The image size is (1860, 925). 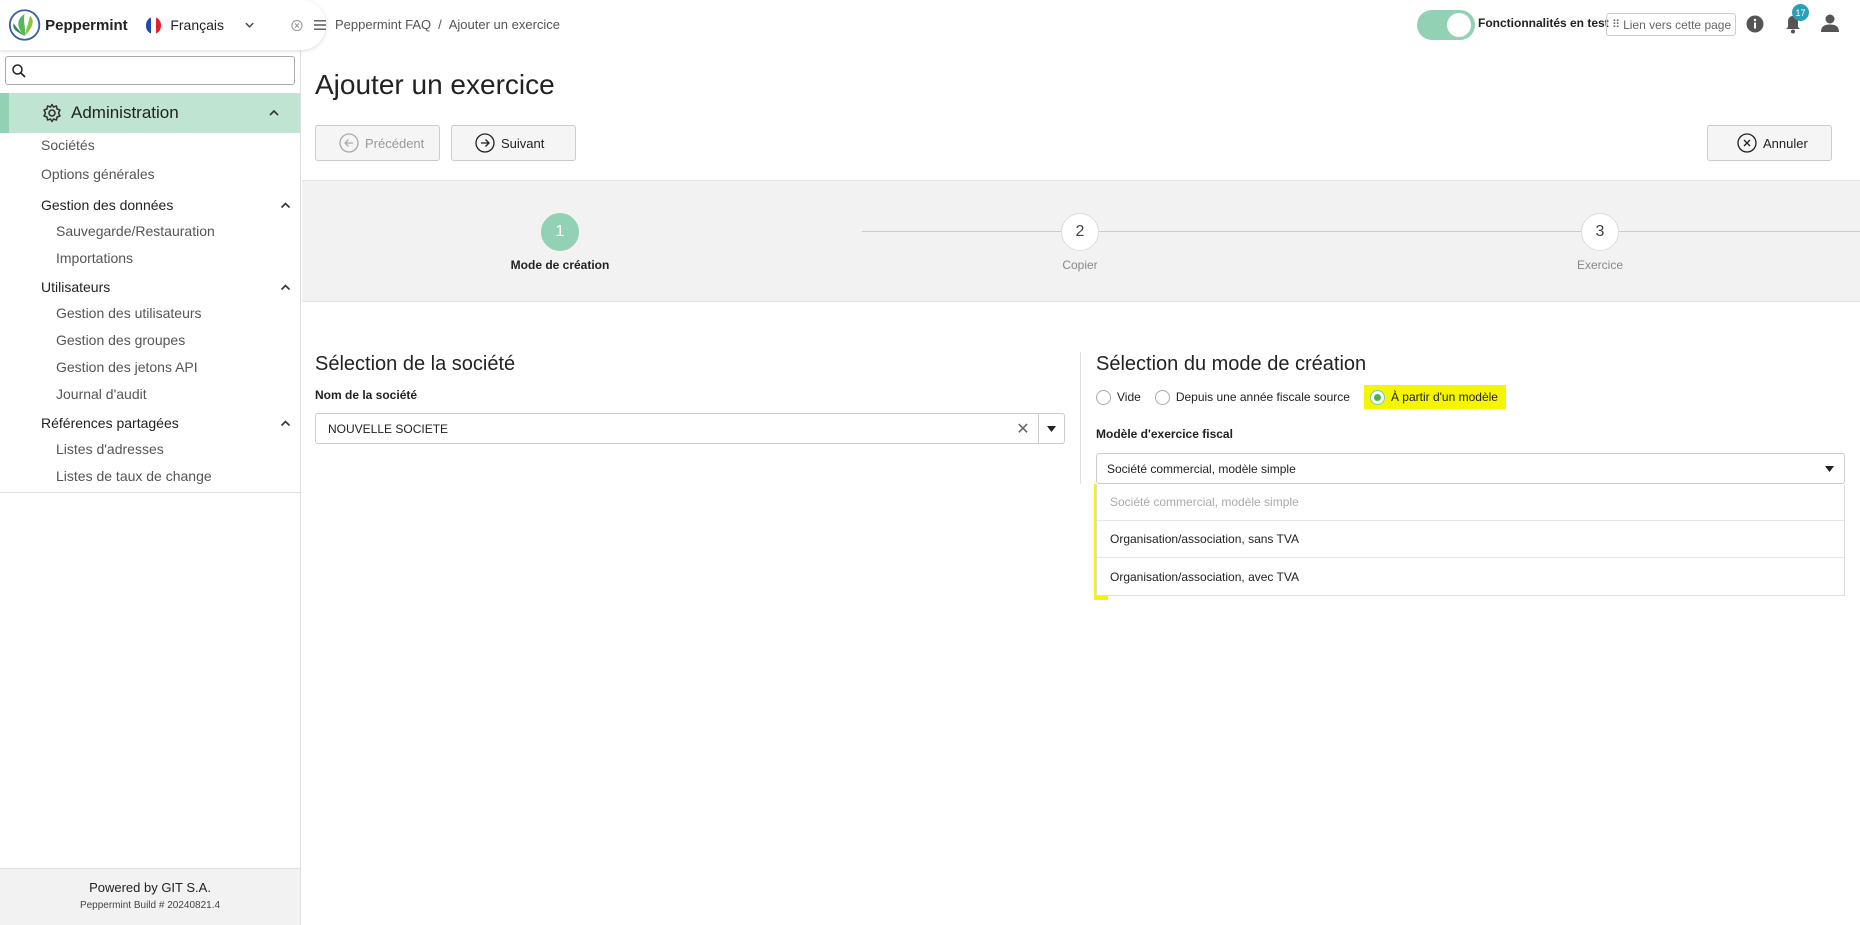 I want to click on cancel-button-label: Annuler, so click(x=1785, y=143).